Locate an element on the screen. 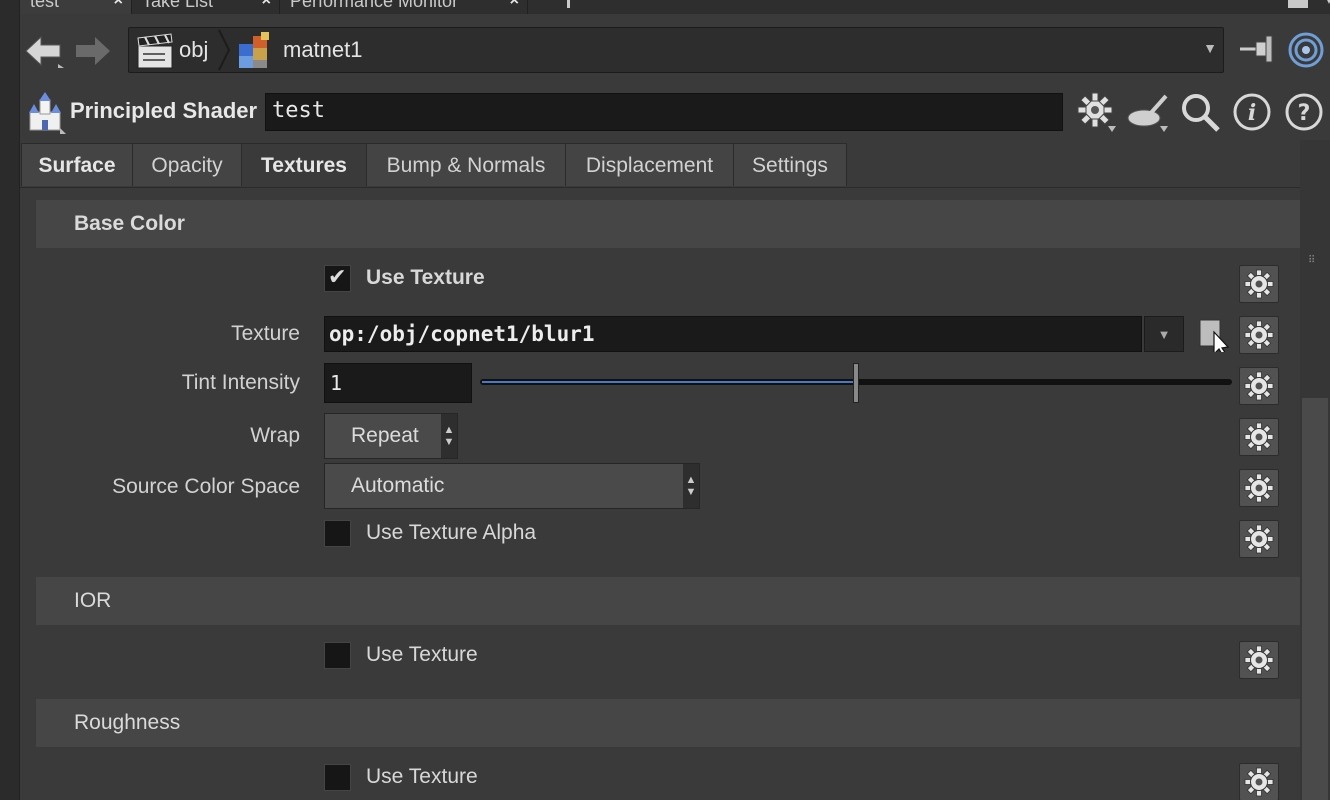 This screenshot has height=800, width=1330. navigation-bar: obj matnet1 ▼ is located at coordinates (675, 49).